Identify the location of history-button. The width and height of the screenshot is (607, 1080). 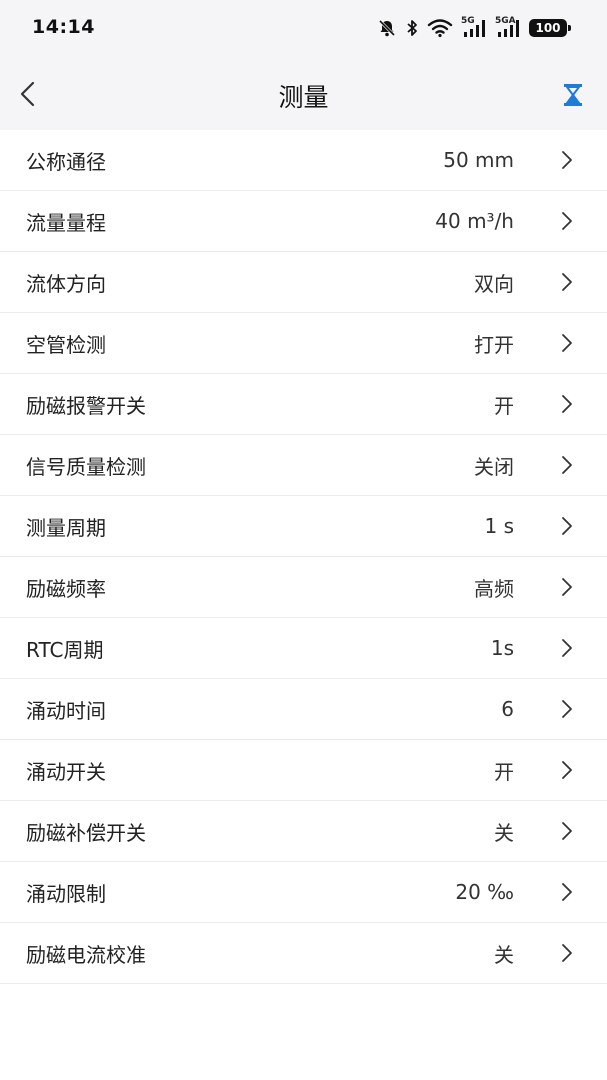
(573, 95).